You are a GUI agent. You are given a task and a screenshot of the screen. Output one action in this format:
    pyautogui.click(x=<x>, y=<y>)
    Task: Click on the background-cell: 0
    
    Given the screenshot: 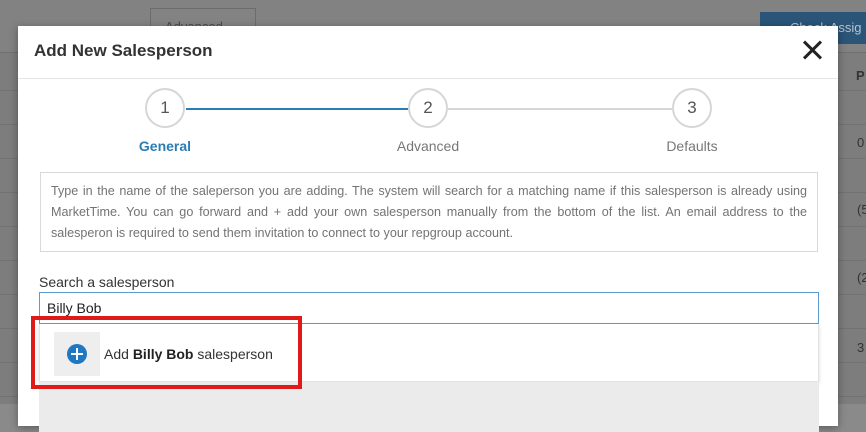 What is the action you would take?
    pyautogui.click(x=861, y=142)
    